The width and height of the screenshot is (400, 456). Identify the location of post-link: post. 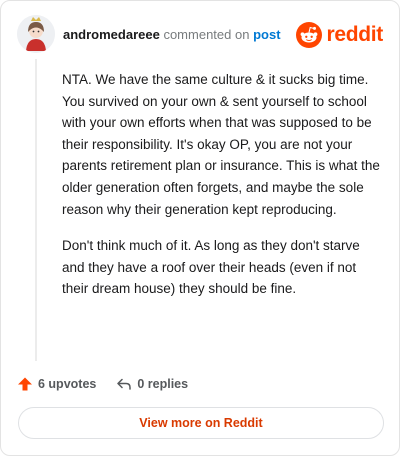
(266, 34).